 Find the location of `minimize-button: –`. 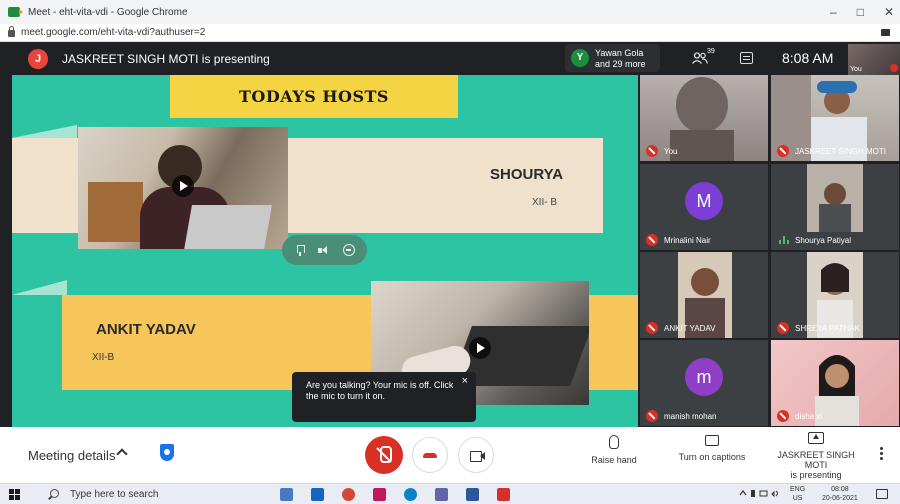

minimize-button: – is located at coordinates (833, 12).